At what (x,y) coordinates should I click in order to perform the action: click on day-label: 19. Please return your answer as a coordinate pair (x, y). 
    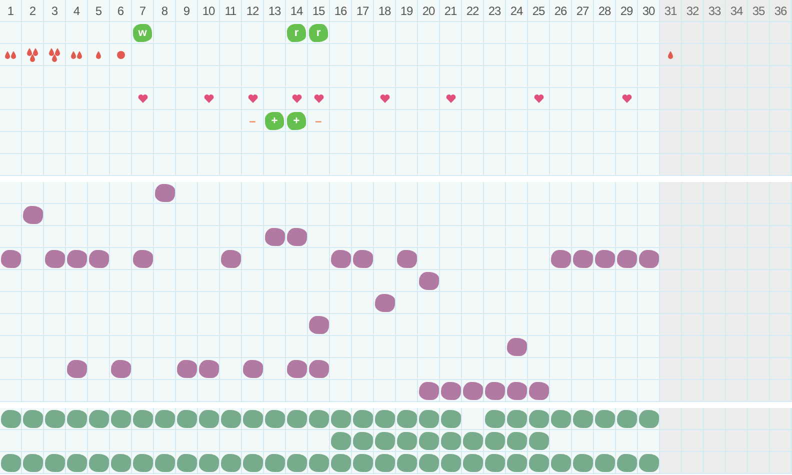
    Looking at the image, I should click on (407, 11).